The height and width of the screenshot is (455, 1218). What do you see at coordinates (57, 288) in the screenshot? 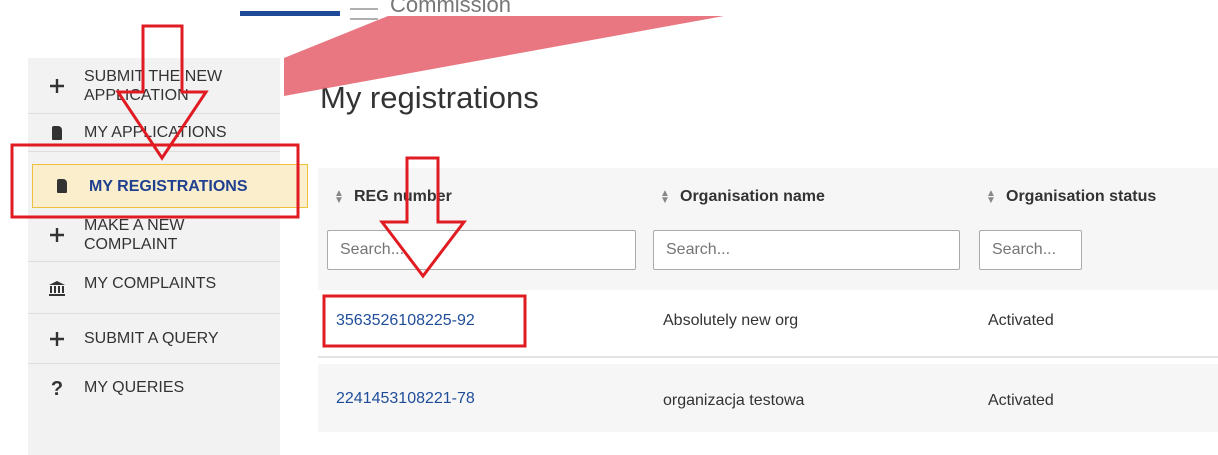
I see `bank-icon` at bounding box center [57, 288].